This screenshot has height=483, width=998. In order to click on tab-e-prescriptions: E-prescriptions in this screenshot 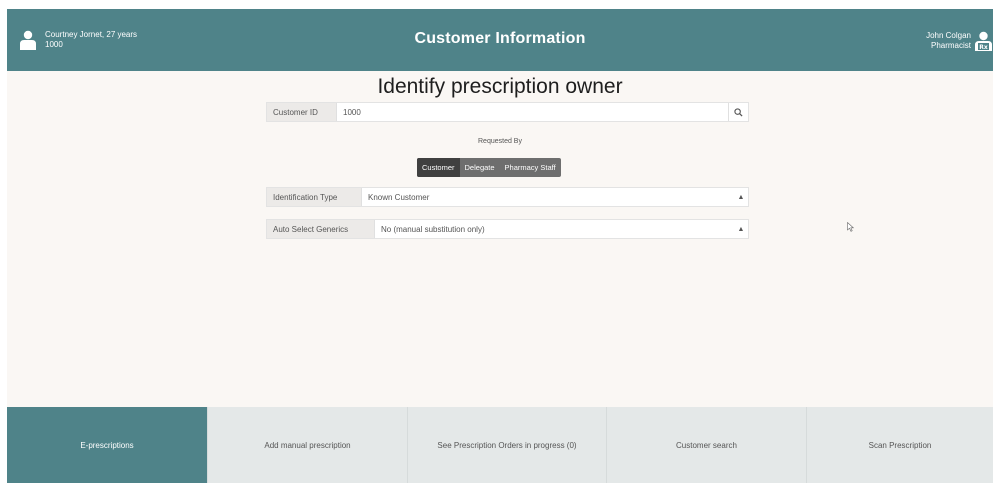, I will do `click(107, 445)`.